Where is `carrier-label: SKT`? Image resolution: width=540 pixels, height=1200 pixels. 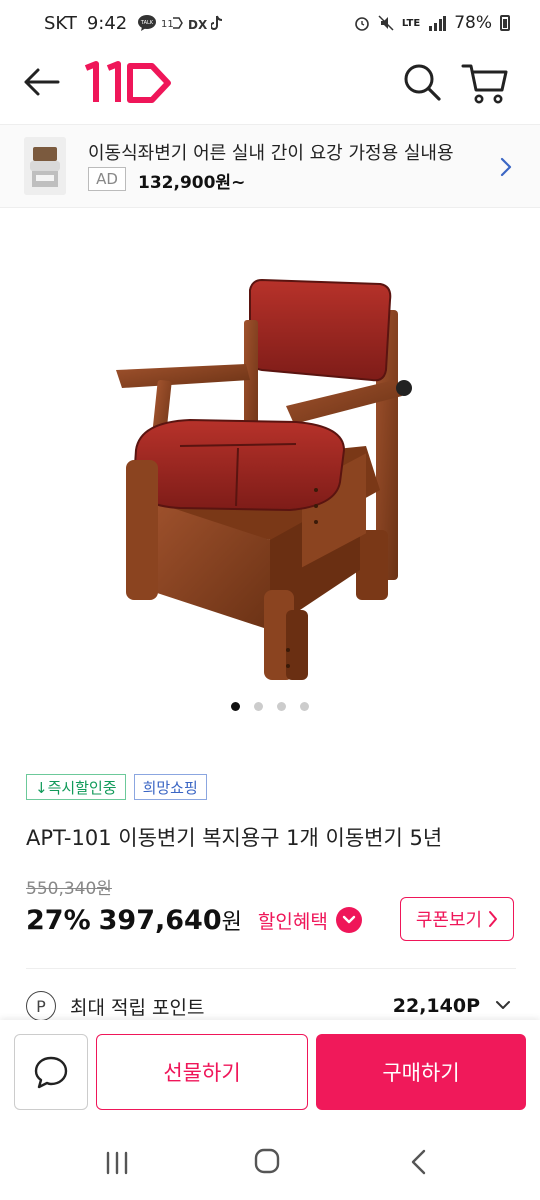
carrier-label: SKT is located at coordinates (60, 23).